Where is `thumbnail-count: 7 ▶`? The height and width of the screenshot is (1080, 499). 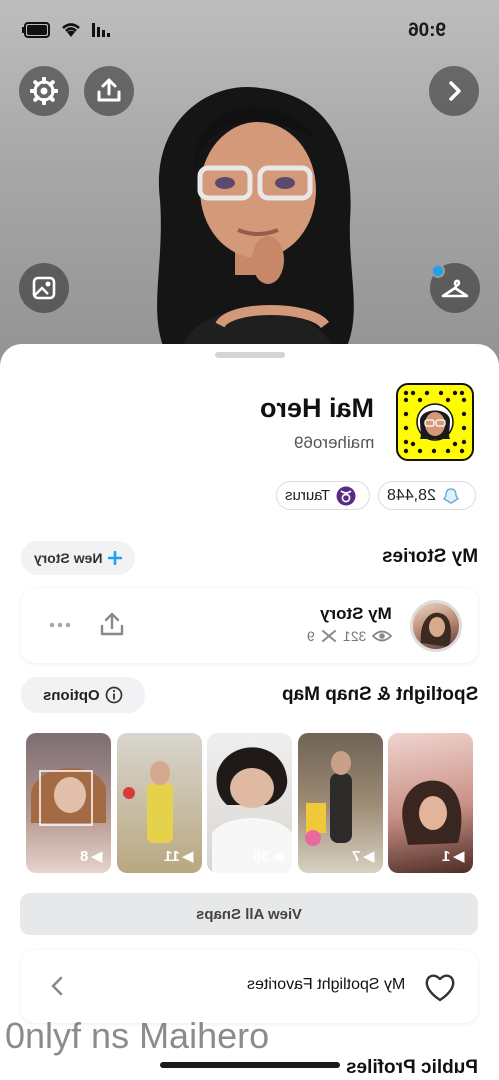
thumbnail-count: 7 ▶ is located at coordinates (363, 856).